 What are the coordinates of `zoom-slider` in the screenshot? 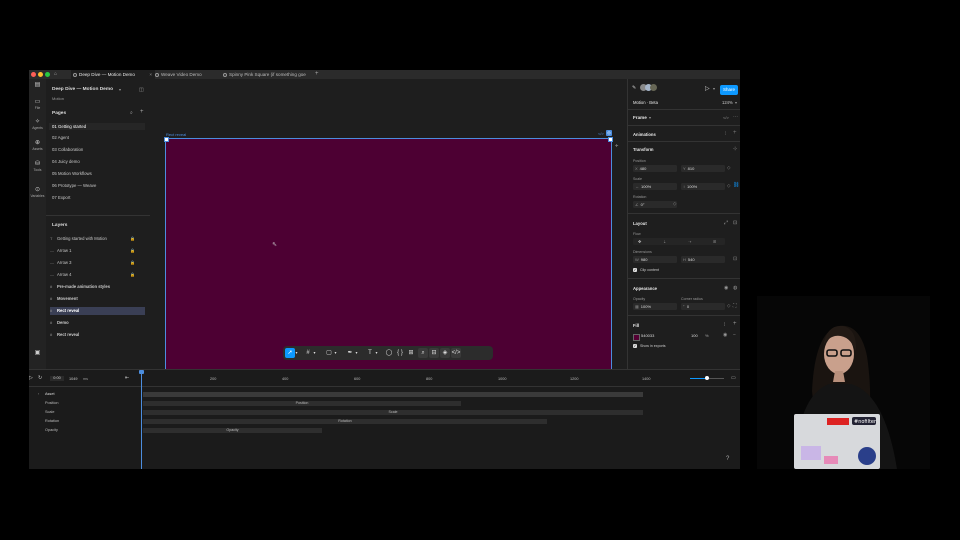 It's located at (707, 378).